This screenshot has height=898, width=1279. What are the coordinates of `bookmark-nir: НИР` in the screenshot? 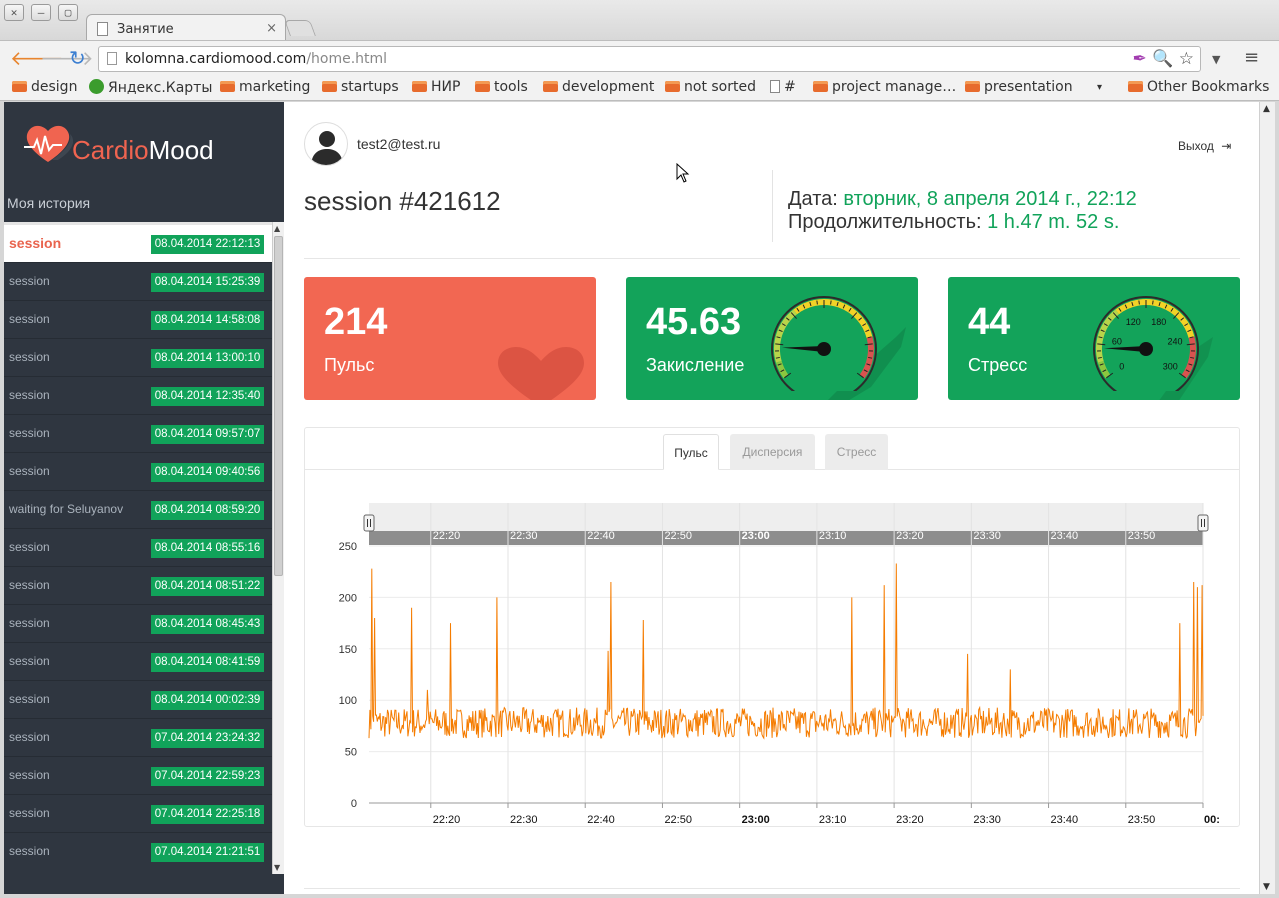 It's located at (436, 87).